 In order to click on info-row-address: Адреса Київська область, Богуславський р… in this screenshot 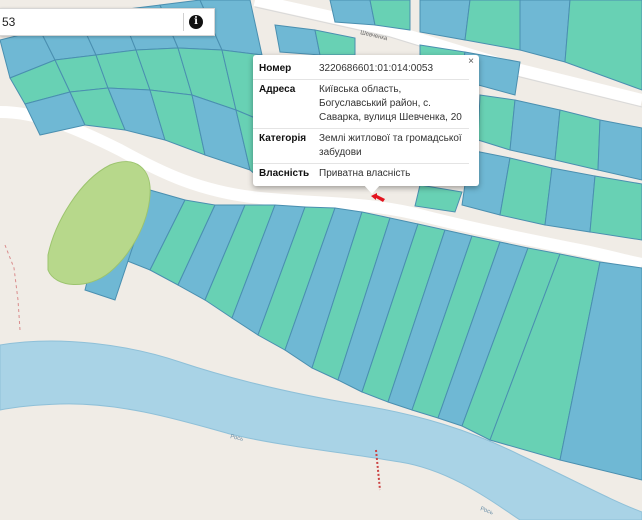, I will do `click(361, 104)`.